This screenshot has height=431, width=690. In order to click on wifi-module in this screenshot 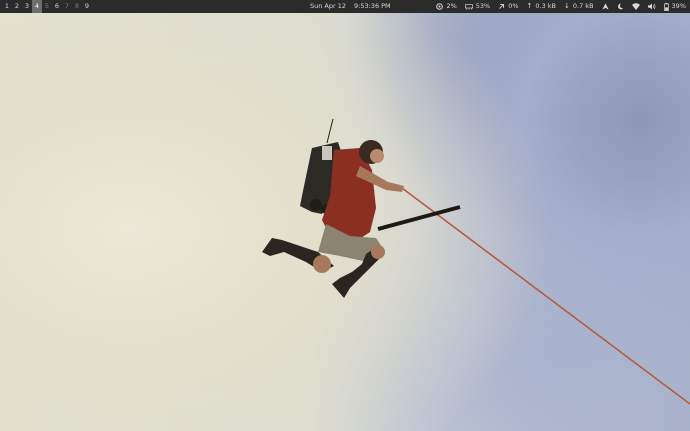, I will do `click(635, 6)`.